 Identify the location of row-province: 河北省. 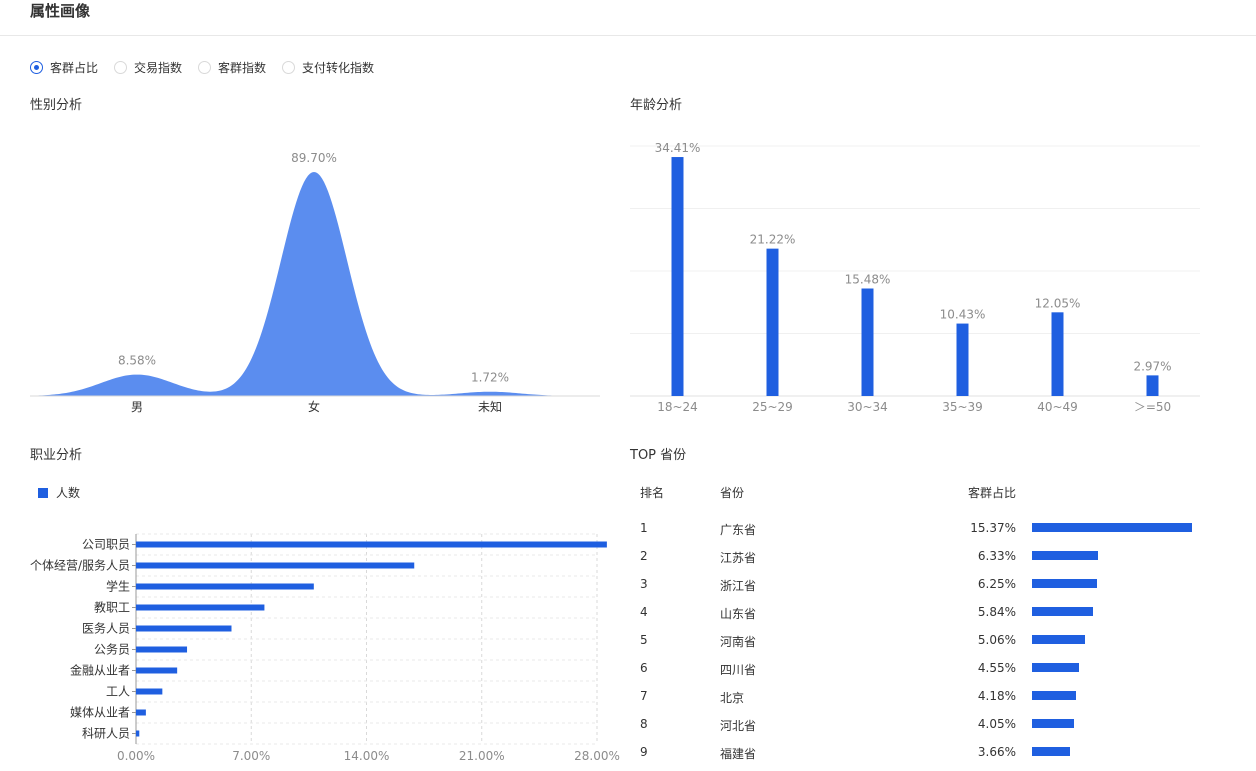
(738, 726).